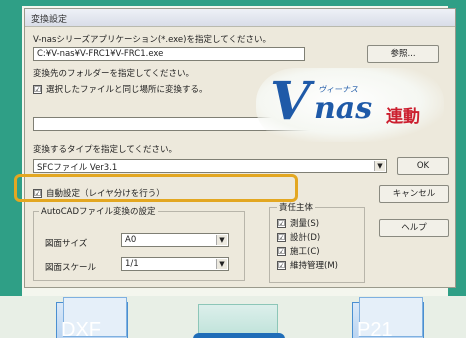  Describe the element at coordinates (175, 240) in the screenshot. I see `paper-size-select: A0 ▼` at that location.